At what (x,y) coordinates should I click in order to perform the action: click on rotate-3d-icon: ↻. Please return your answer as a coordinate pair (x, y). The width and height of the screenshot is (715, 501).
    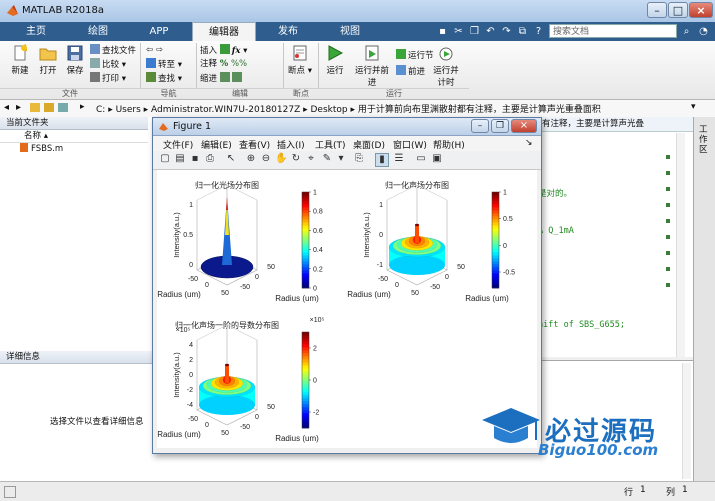
    Looking at the image, I should click on (296, 159).